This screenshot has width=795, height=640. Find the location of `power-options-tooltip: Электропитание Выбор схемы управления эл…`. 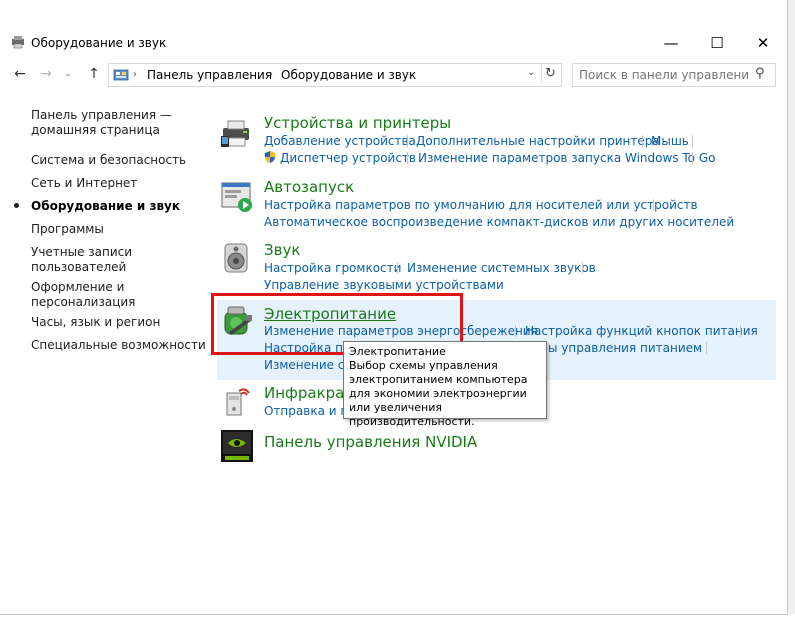

power-options-tooltip: Электропитание Выбор схемы управления эл… is located at coordinates (445, 384).